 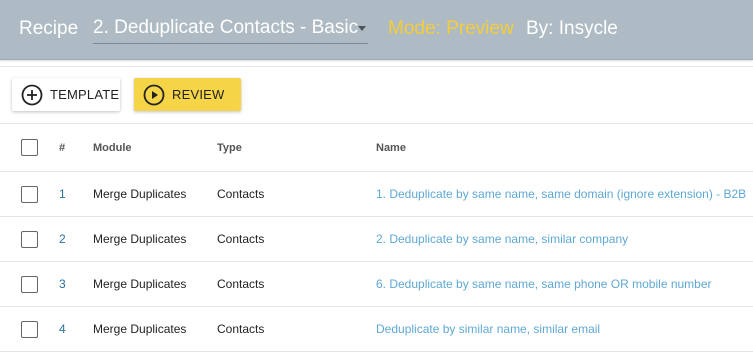 I want to click on table-header-row: # Module Type Name, so click(x=376, y=148).